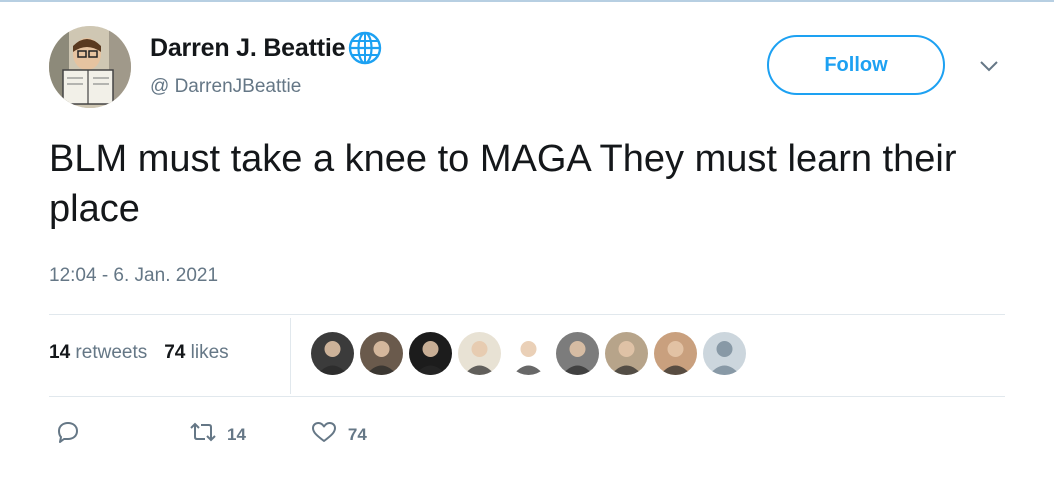 This screenshot has width=1054, height=482. I want to click on retweets-count: 14, so click(60, 352).